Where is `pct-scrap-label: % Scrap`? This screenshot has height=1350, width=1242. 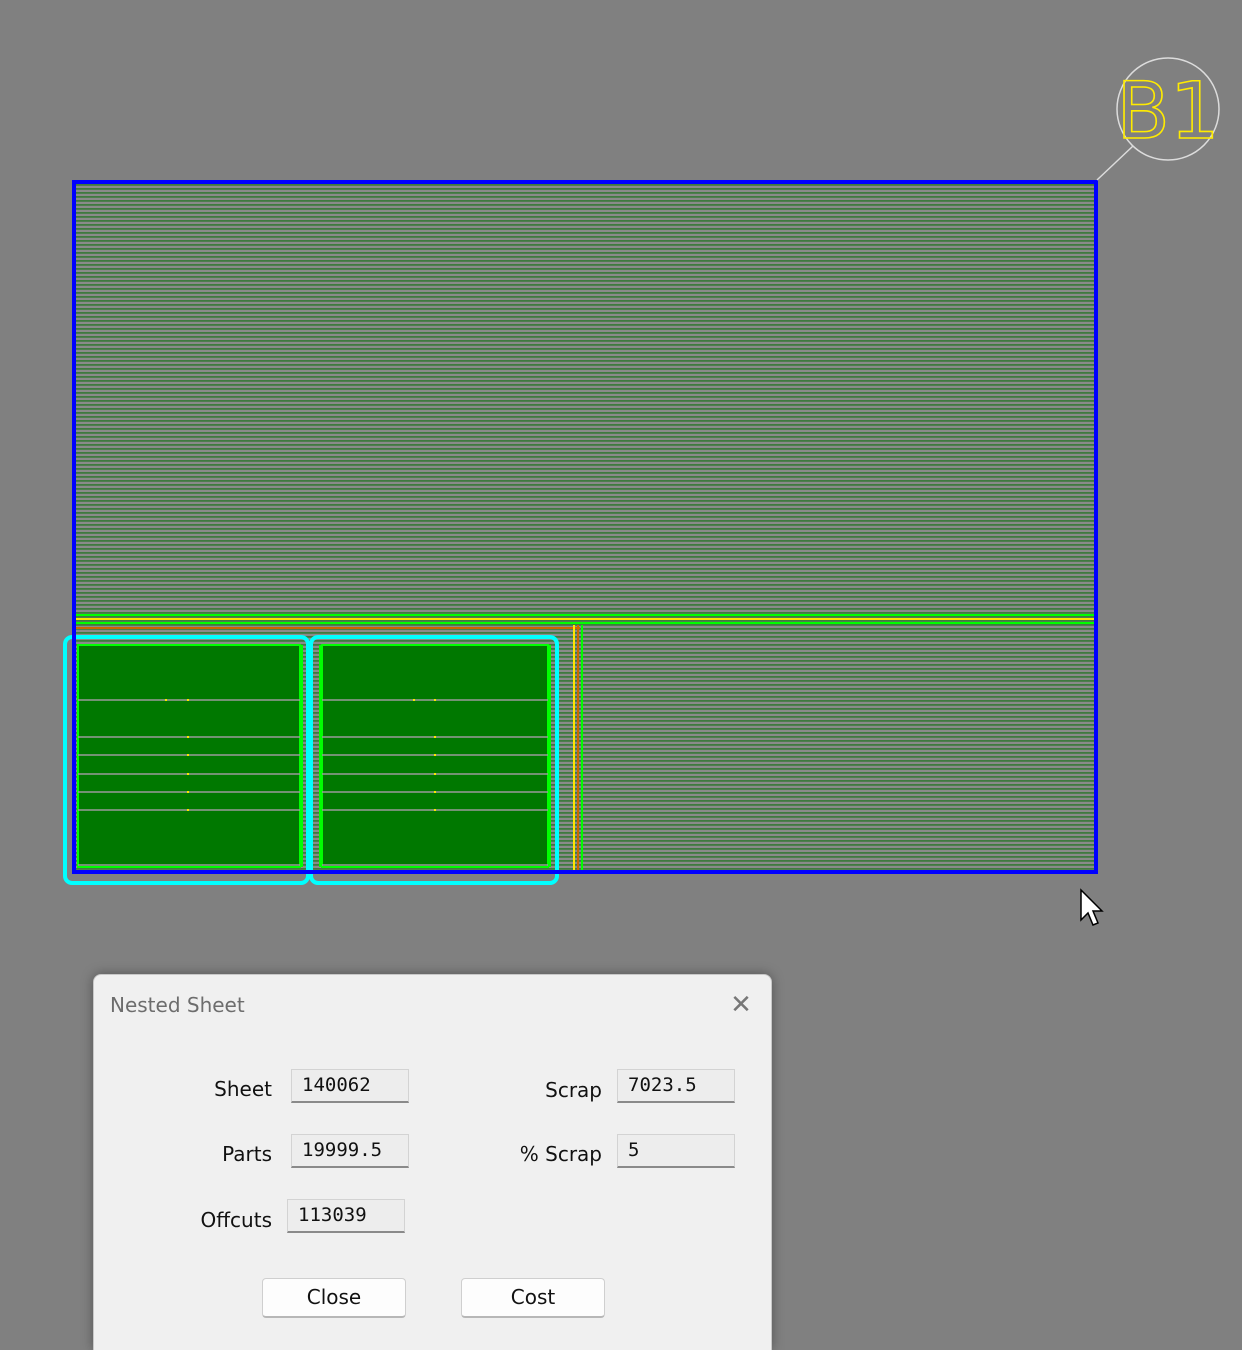
pct-scrap-label: % Scrap is located at coordinates (560, 1154).